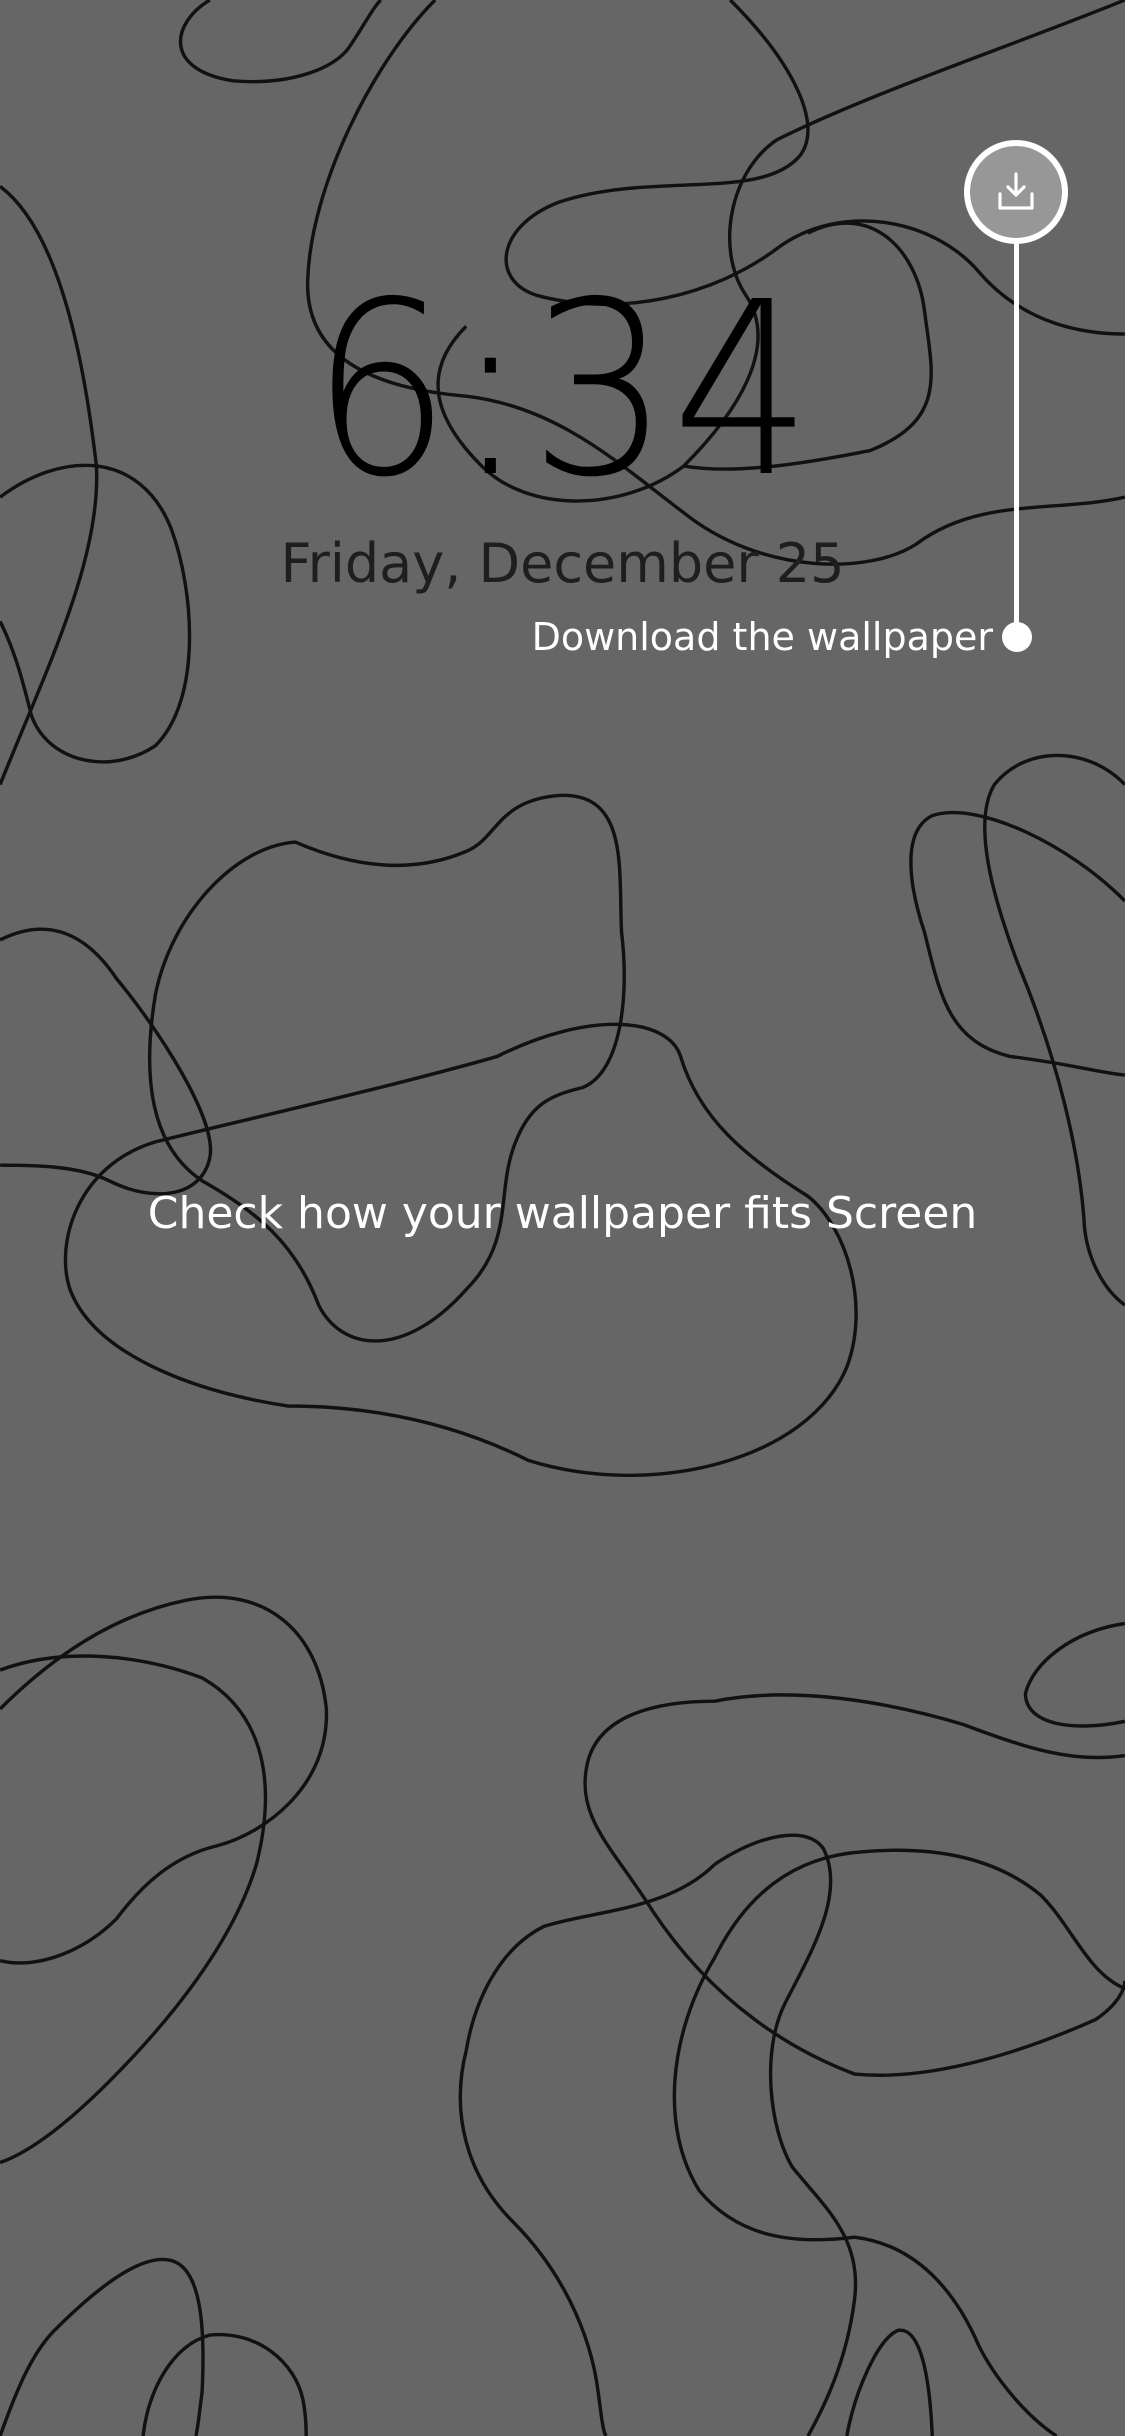  I want to click on preview-hint-text: Check how your wallpaper fits Screen, so click(562, 1213).